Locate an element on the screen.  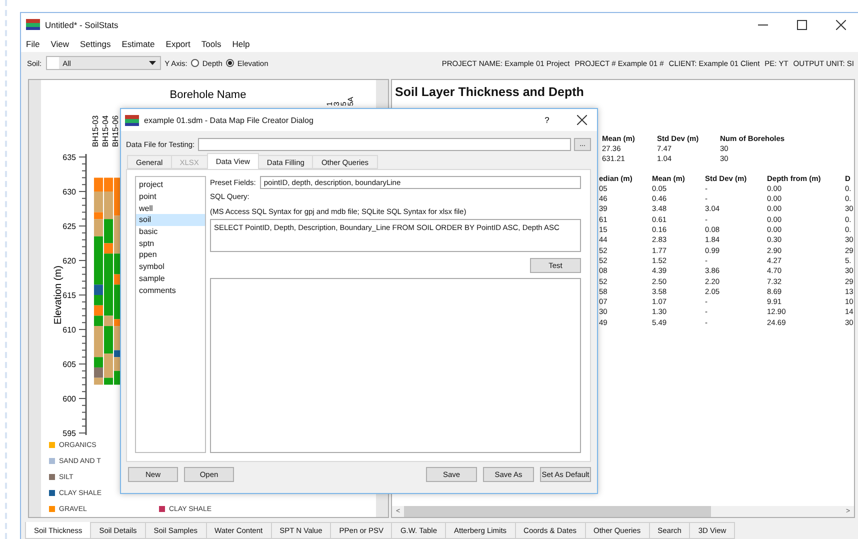
menu-item: View is located at coordinates (62, 44).